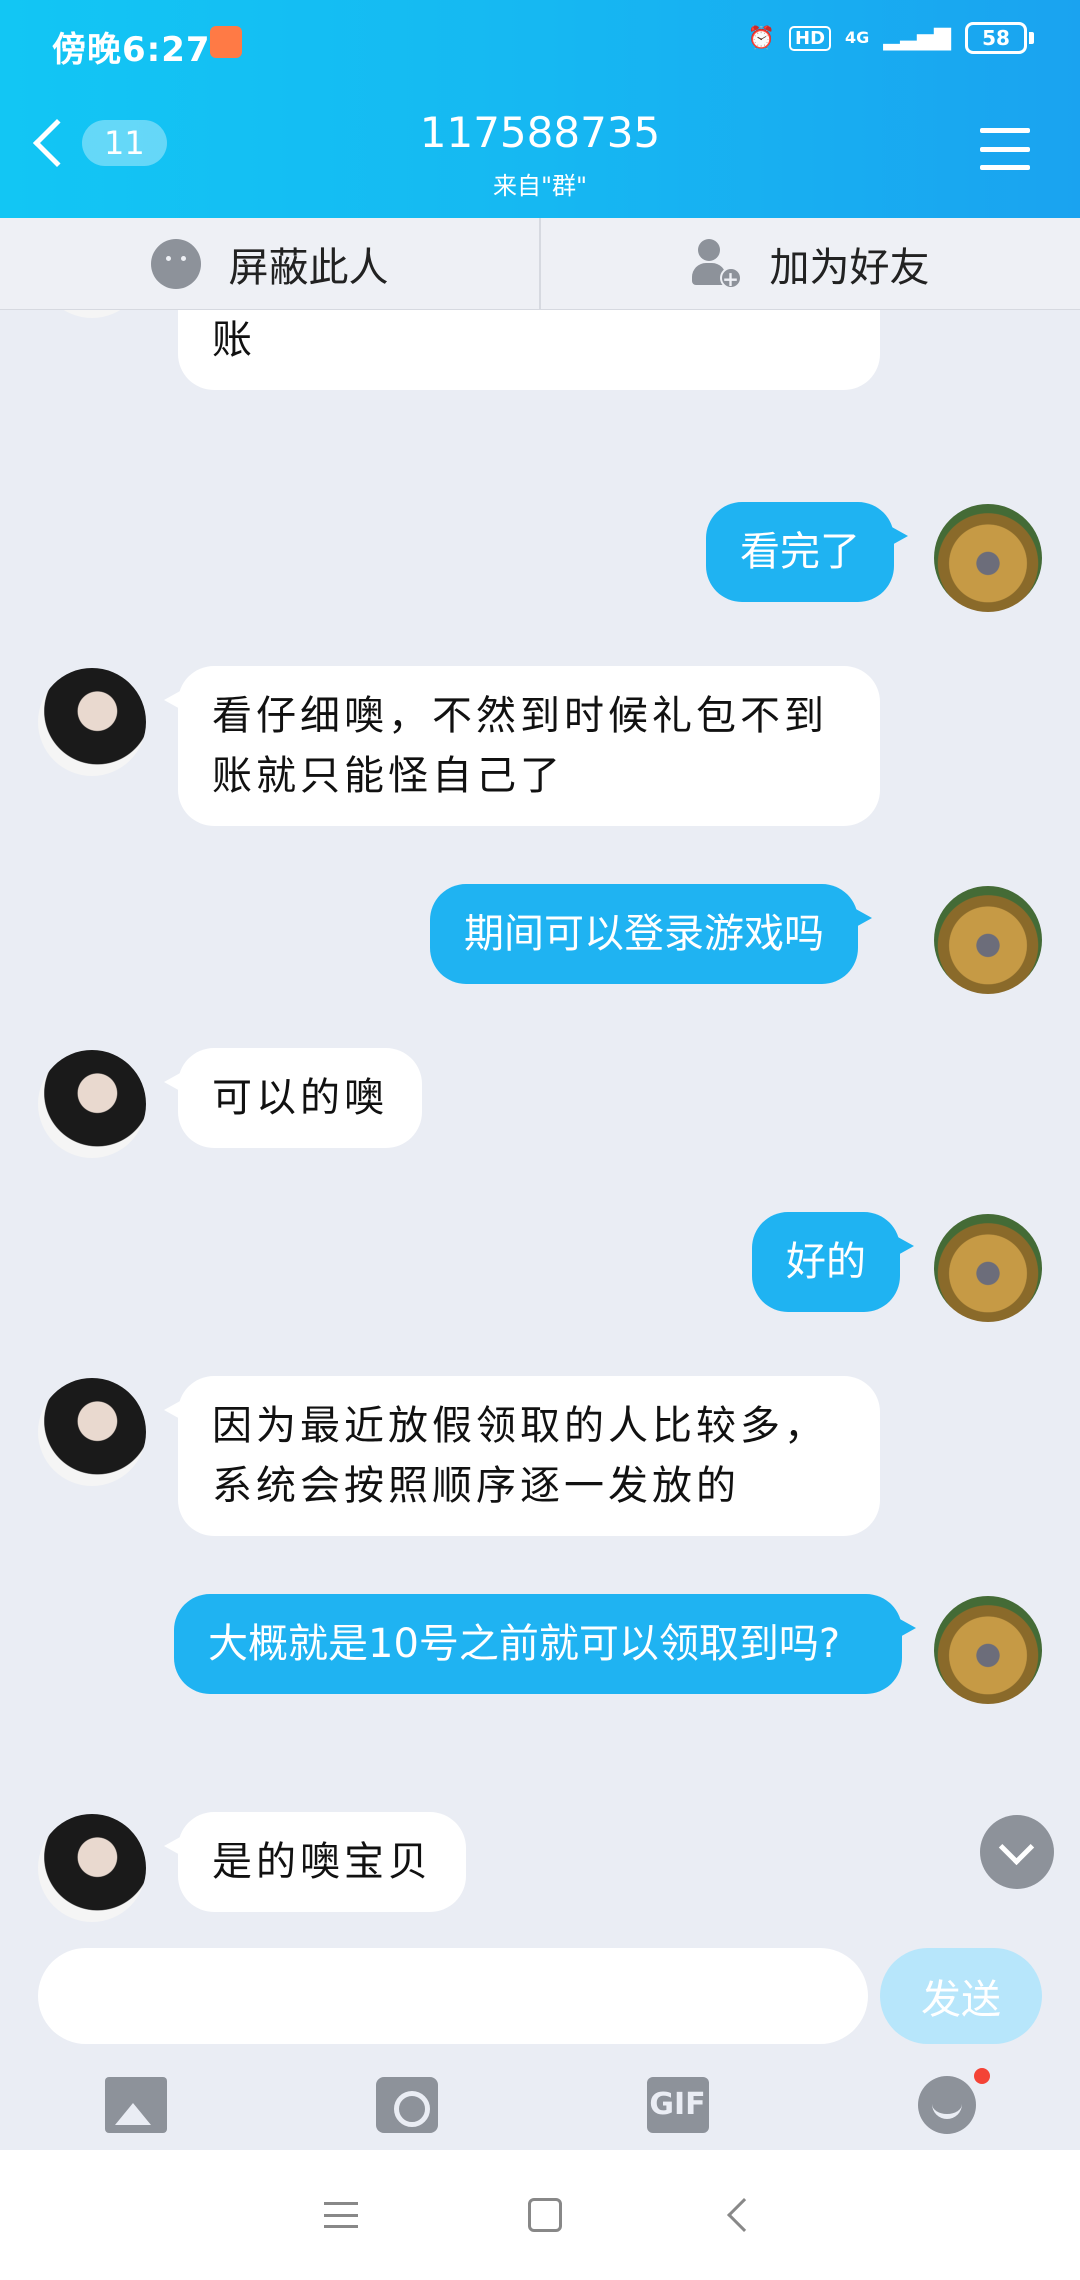  Describe the element at coordinates (716, 263) in the screenshot. I see `add-friend-icon: +` at that location.